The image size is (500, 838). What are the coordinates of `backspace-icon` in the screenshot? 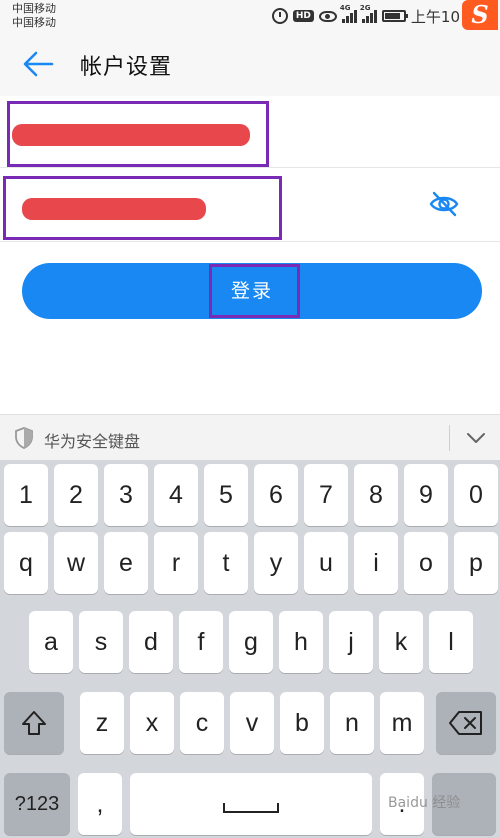 It's located at (465, 723).